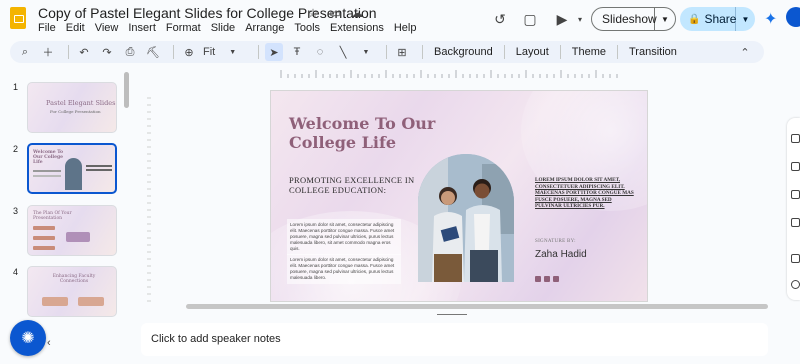  Describe the element at coordinates (264, 28) in the screenshot. I see `menu-arrange: Arrange` at that location.